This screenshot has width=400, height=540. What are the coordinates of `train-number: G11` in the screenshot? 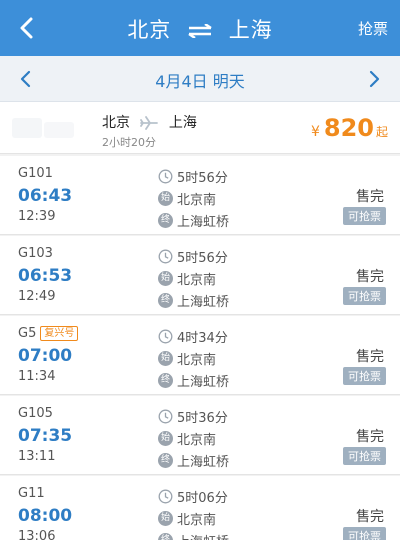 It's located at (31, 493).